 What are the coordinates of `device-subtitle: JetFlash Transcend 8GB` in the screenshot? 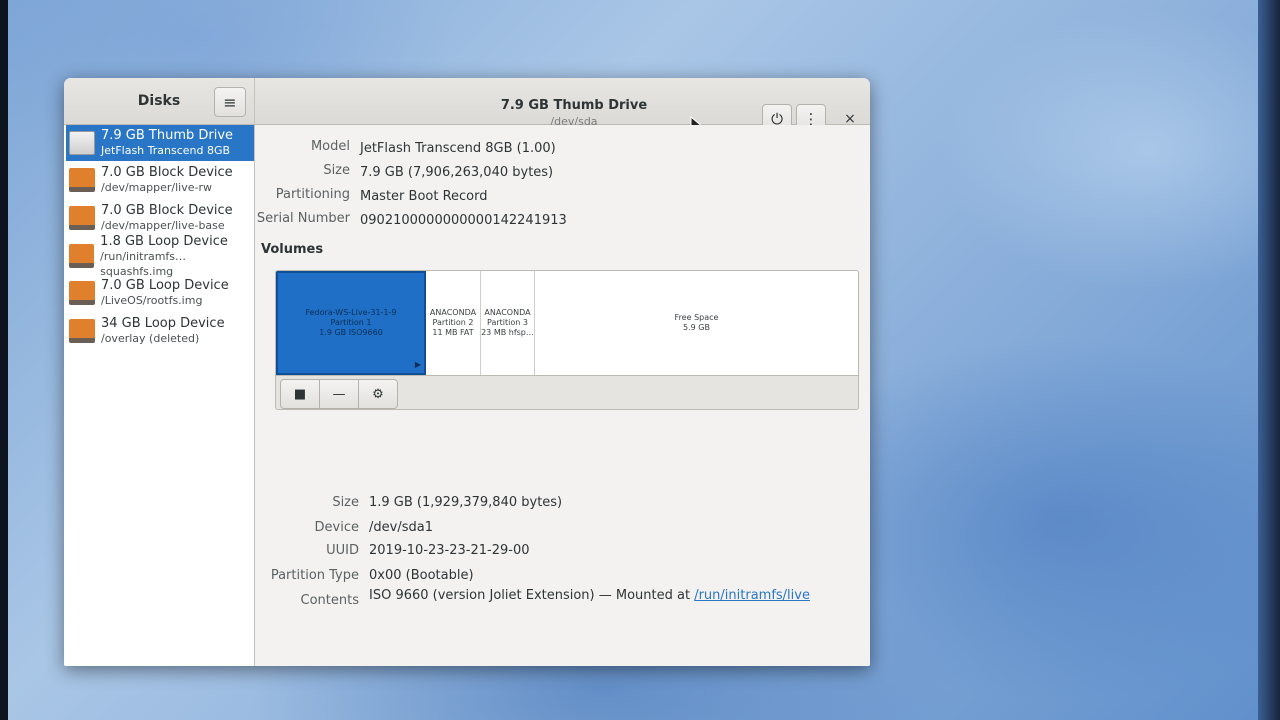 It's located at (166, 150).